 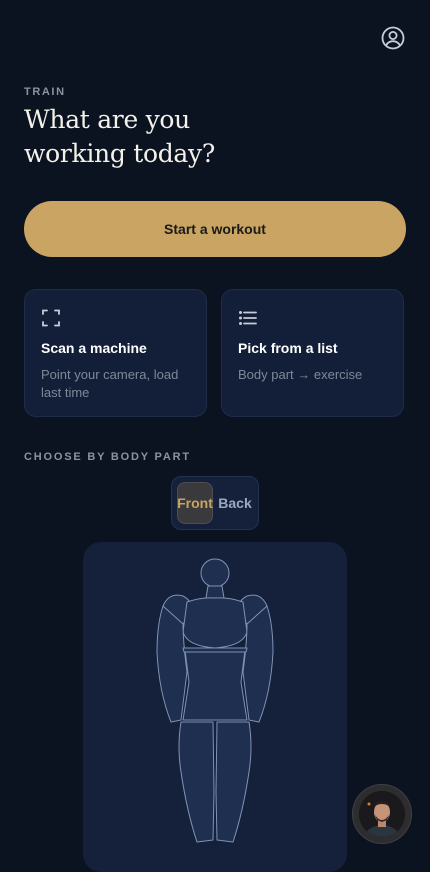 I want to click on right-leg, so click(x=233, y=782).